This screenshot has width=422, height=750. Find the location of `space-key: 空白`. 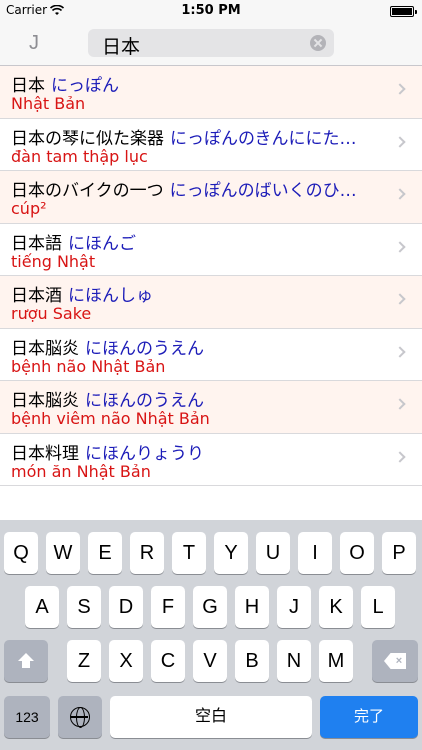

space-key: 空白 is located at coordinates (211, 717).